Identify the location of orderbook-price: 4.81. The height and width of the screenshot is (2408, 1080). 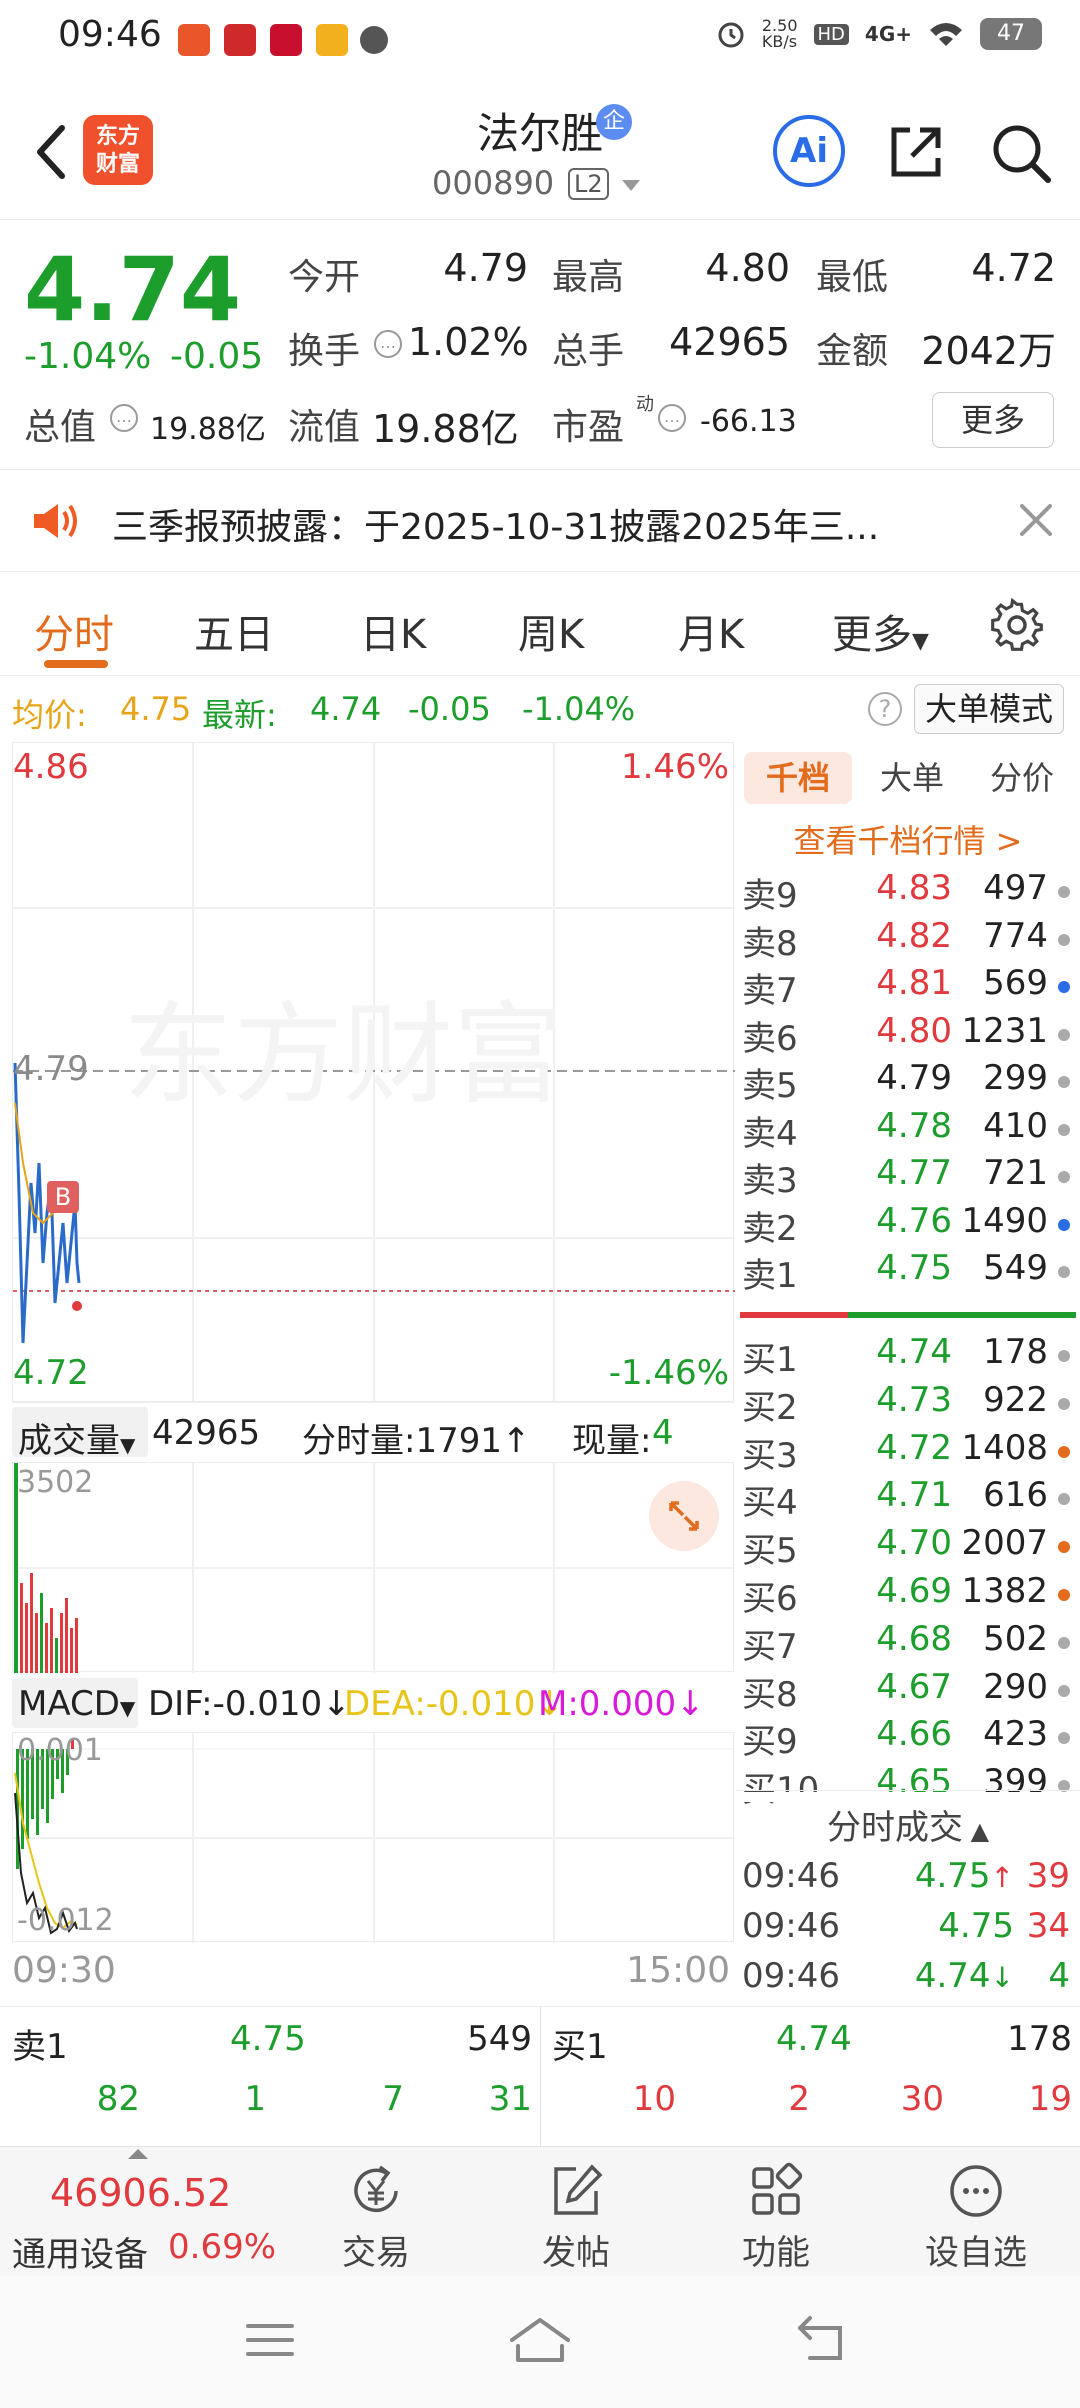
(914, 983).